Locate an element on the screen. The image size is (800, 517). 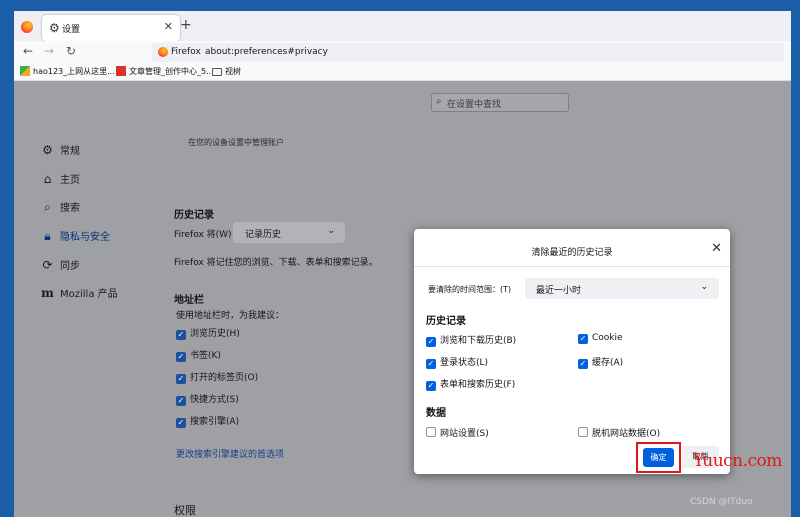
time-range-label: 要清除的时间范围：(T) is located at coordinates (470, 289).